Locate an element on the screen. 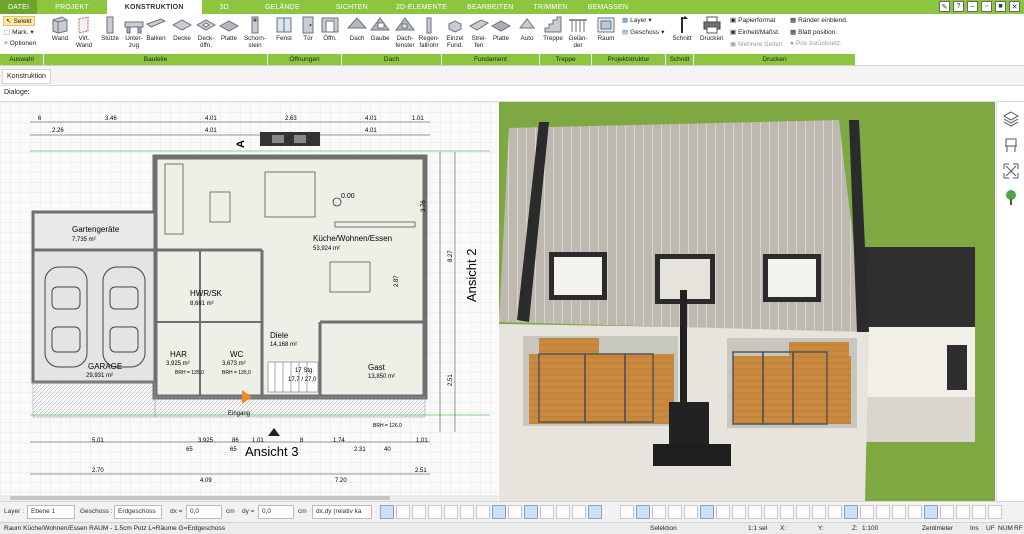  chair-icon is located at coordinates (1011, 145).